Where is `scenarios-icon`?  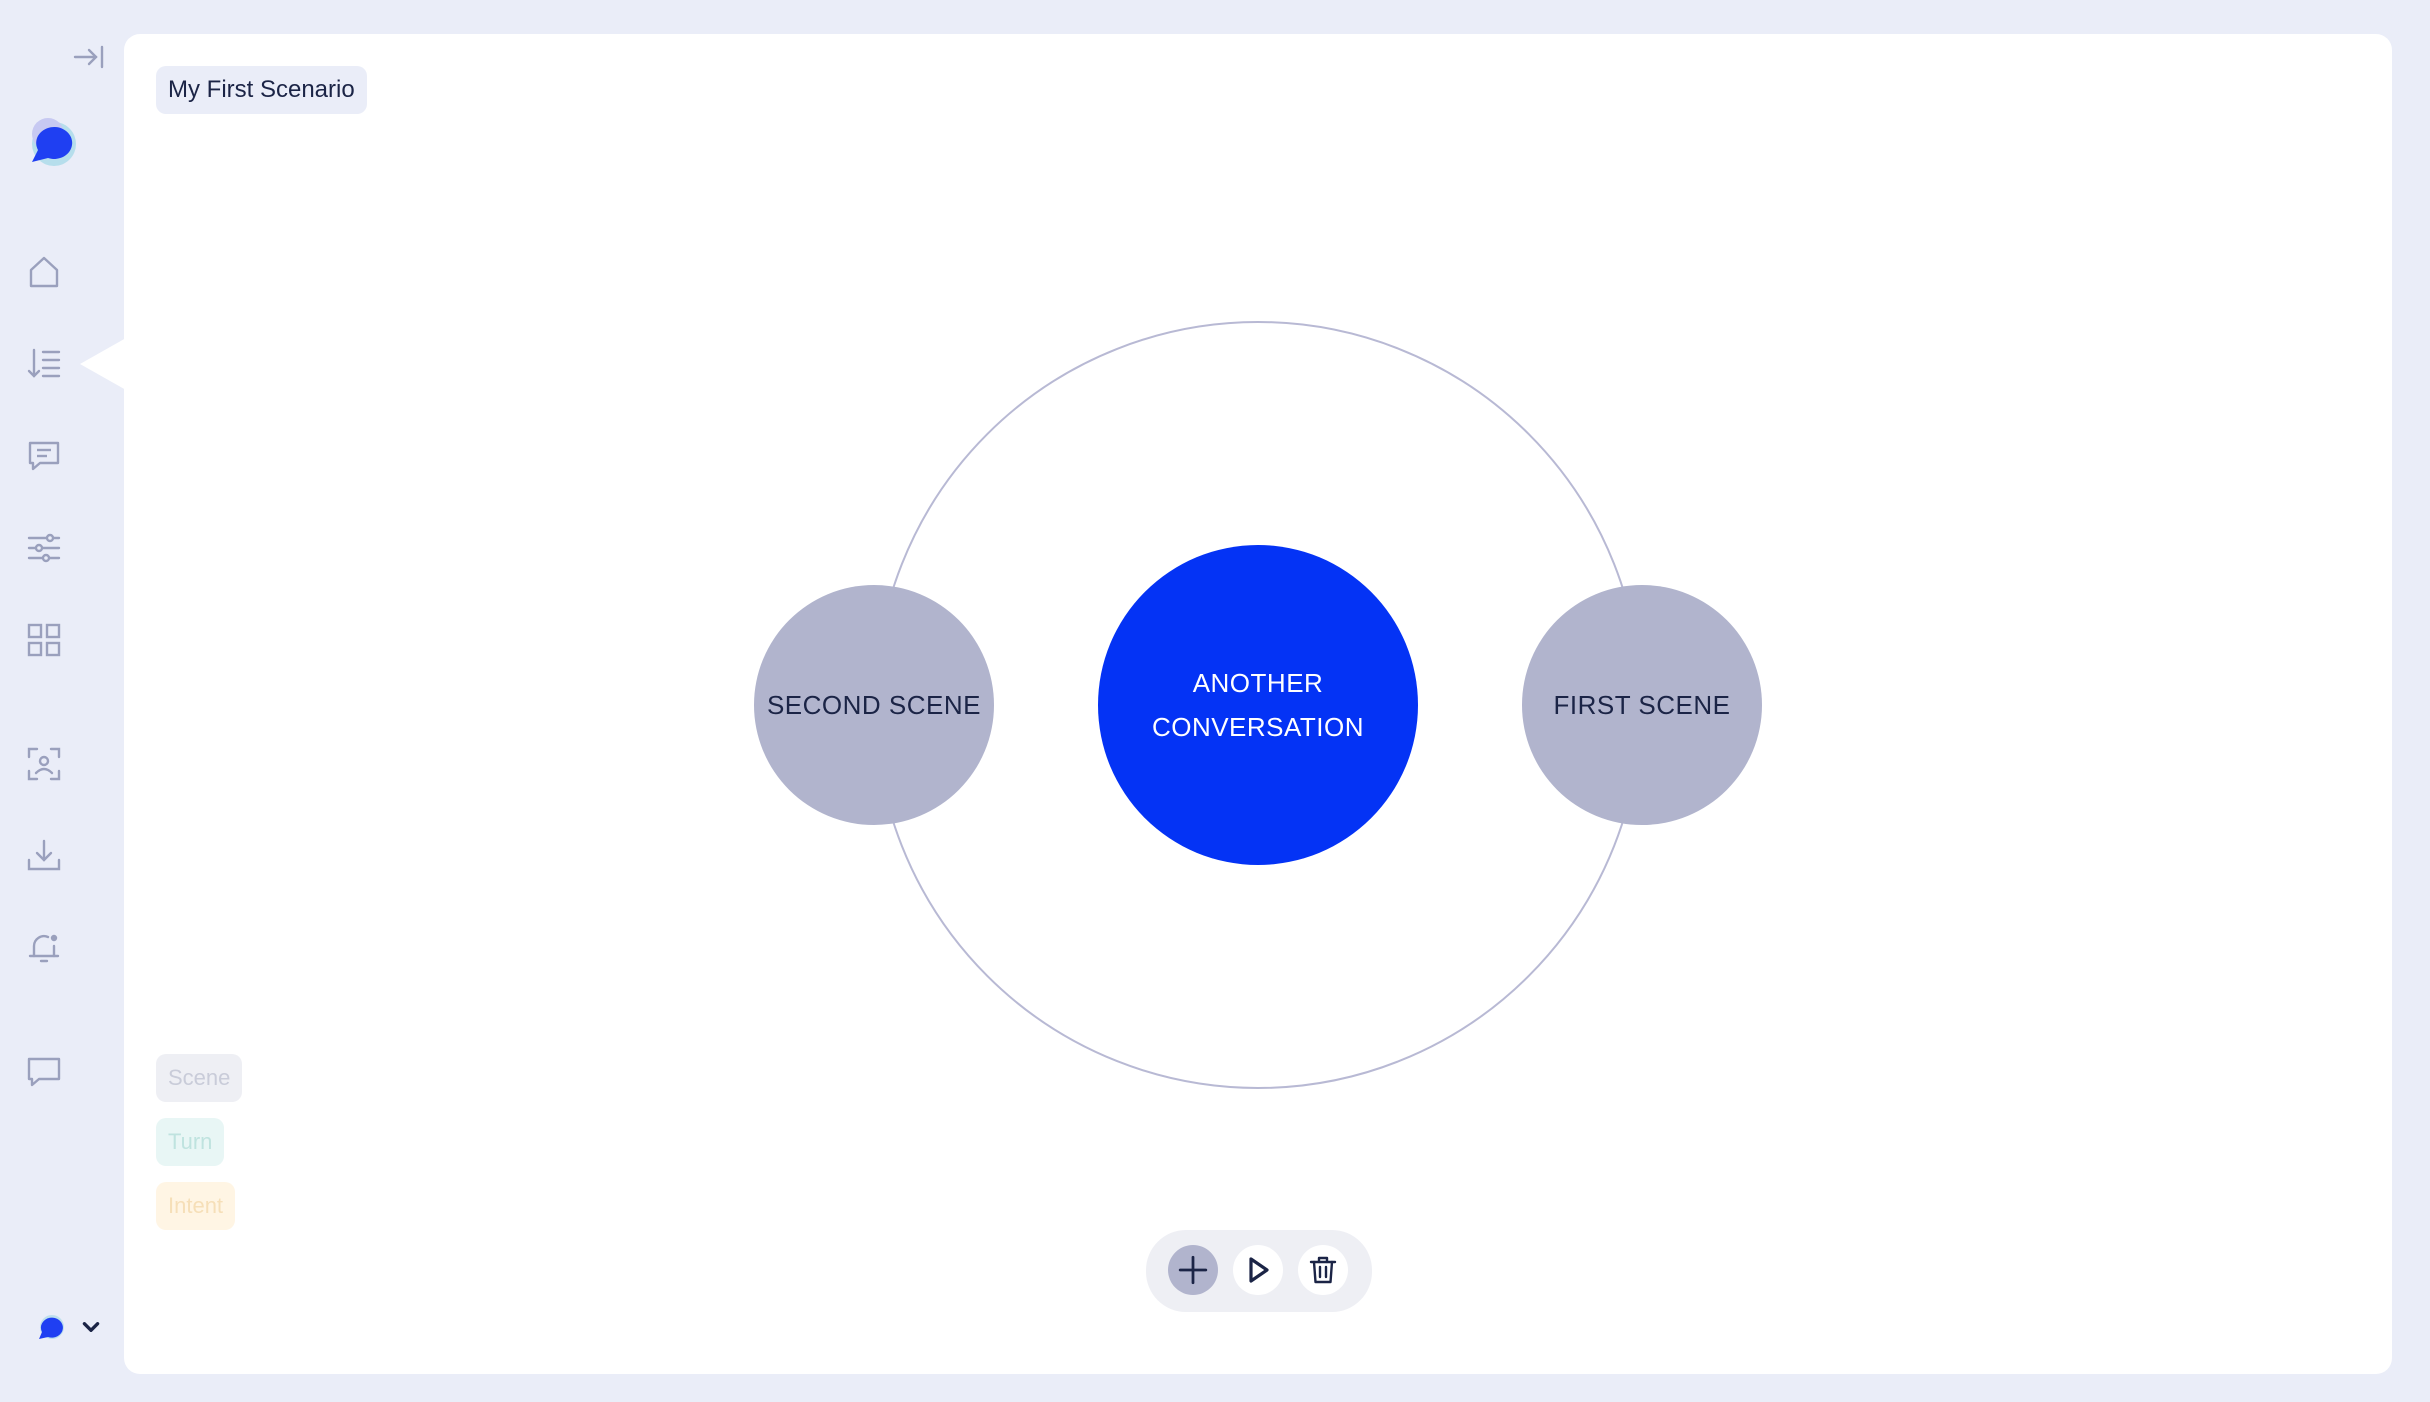
scenarios-icon is located at coordinates (44, 363).